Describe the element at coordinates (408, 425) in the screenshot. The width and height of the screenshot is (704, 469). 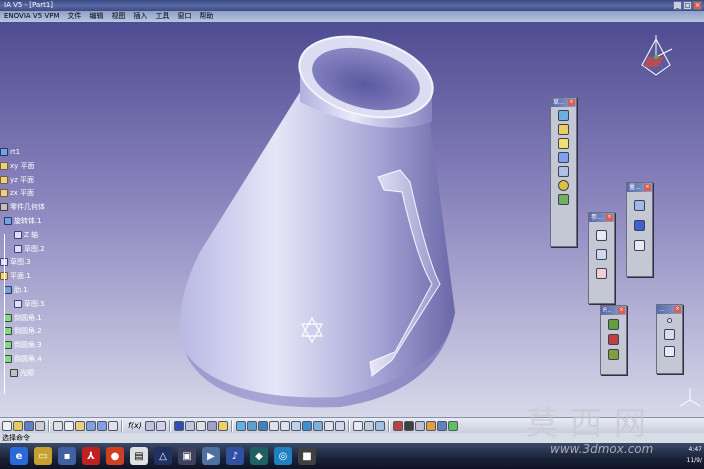
I see `video-icon` at that location.